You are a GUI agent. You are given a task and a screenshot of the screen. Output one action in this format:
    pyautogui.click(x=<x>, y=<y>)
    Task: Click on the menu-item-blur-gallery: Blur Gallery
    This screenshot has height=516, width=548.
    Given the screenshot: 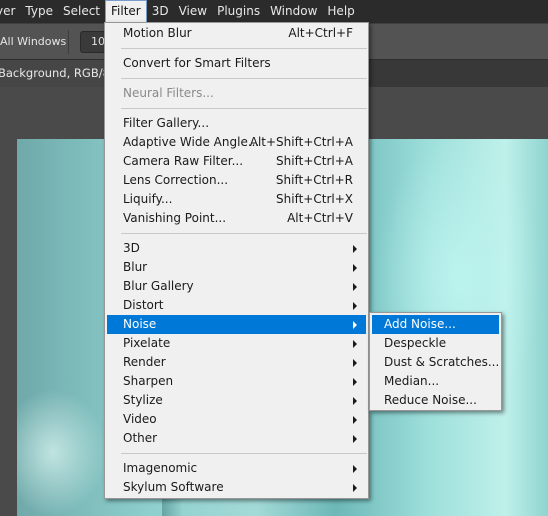 What is the action you would take?
    pyautogui.click(x=236, y=286)
    